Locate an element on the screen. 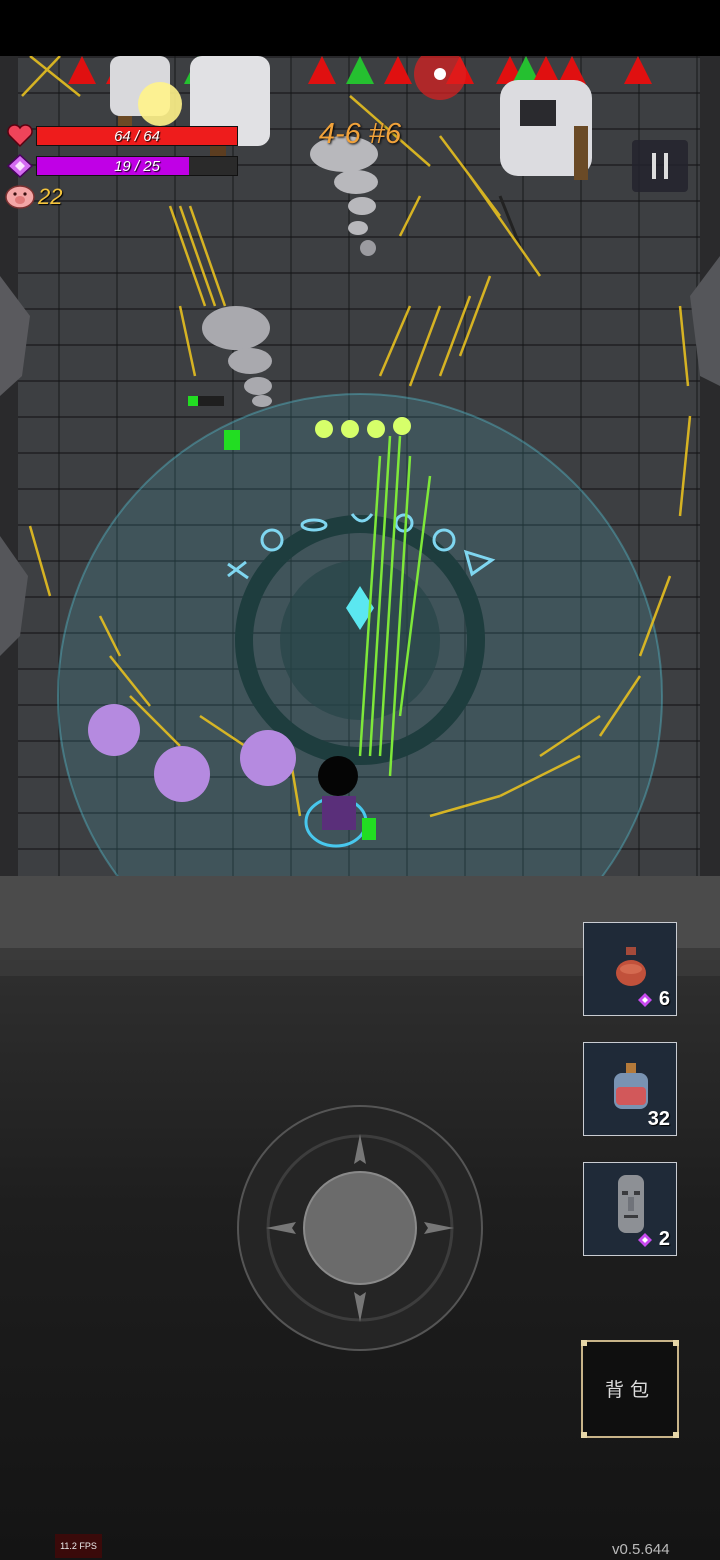  enemy-health-fill is located at coordinates (193, 401).